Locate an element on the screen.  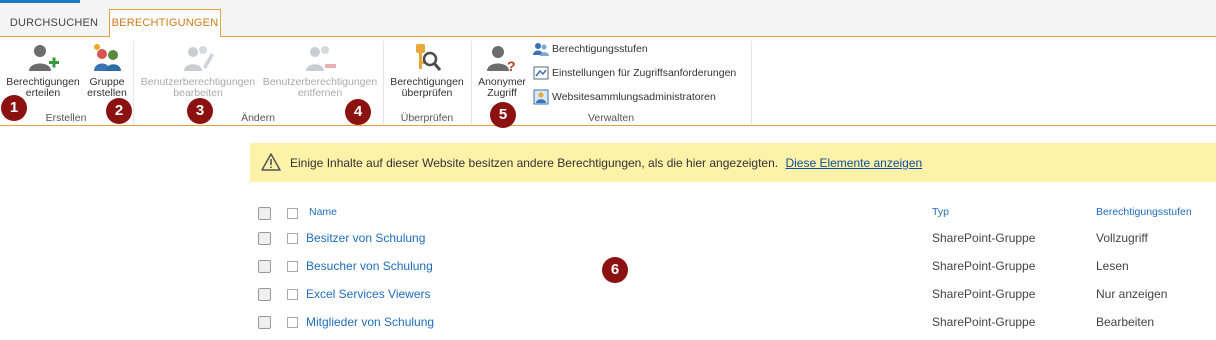
ribbon-tab-bar: DURCHSUCHEN BERECHTIGUNGEN is located at coordinates (608, 20).